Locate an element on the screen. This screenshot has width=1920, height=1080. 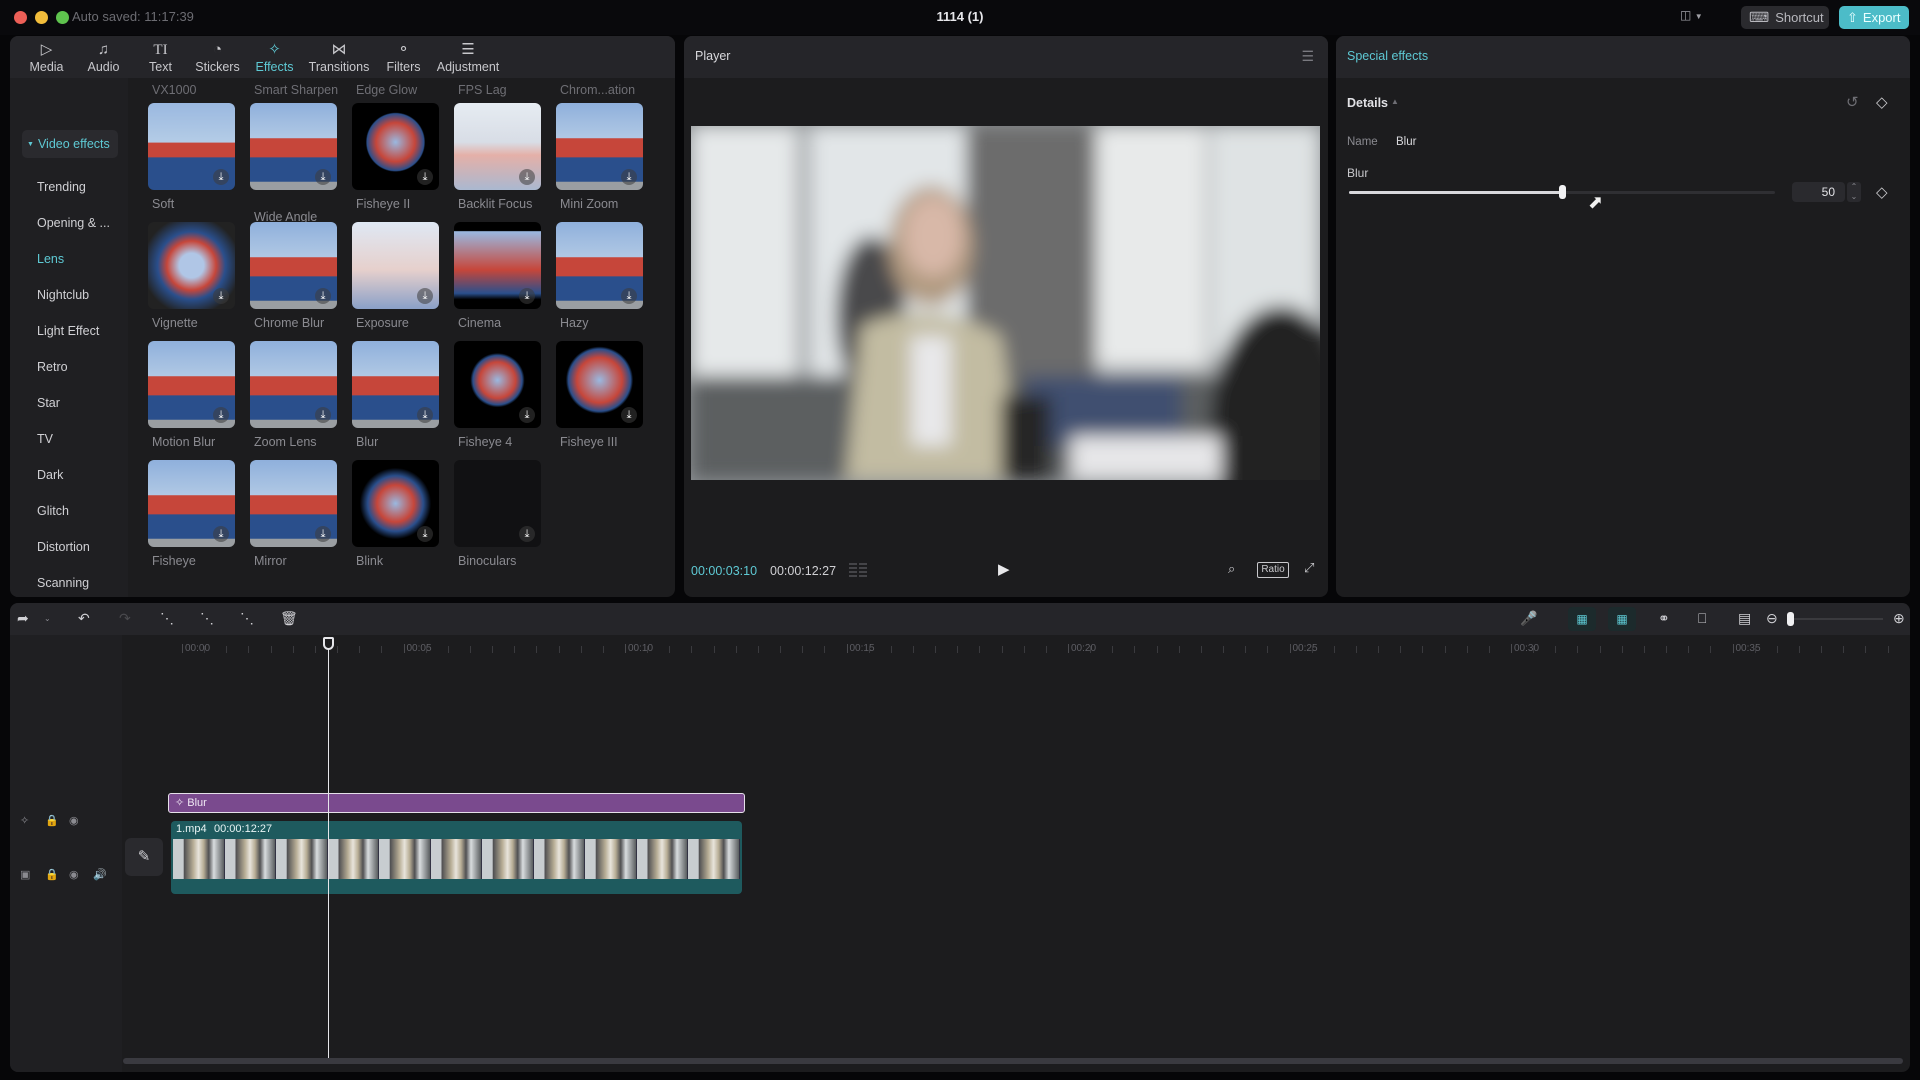
tab-media: ▷ Media is located at coordinates (46, 57).